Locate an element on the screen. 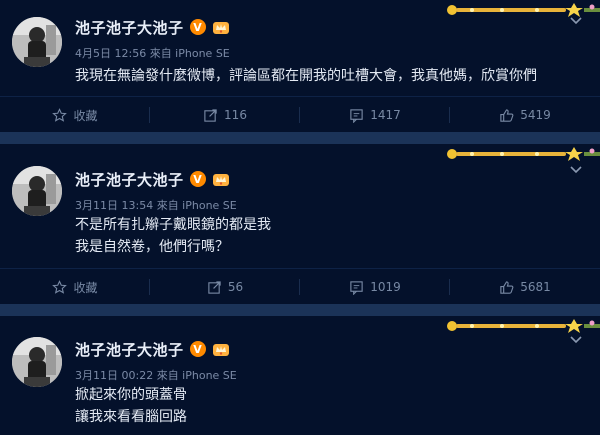  post-text-line: 不是所有扎辮子戴眼鏡的都是我 is located at coordinates (173, 225).